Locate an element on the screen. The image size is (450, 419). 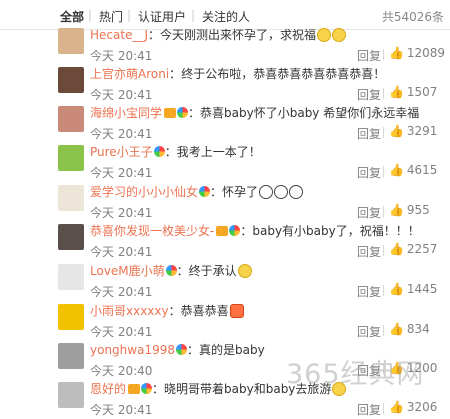
comment-text: 晓明哥带着baby和baby去旅游 is located at coordinates (248, 389).